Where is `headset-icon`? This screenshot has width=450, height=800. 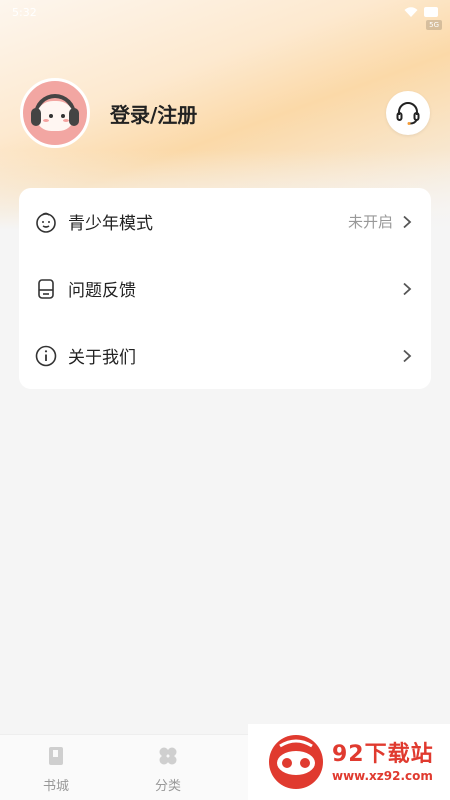
headset-icon is located at coordinates (408, 113).